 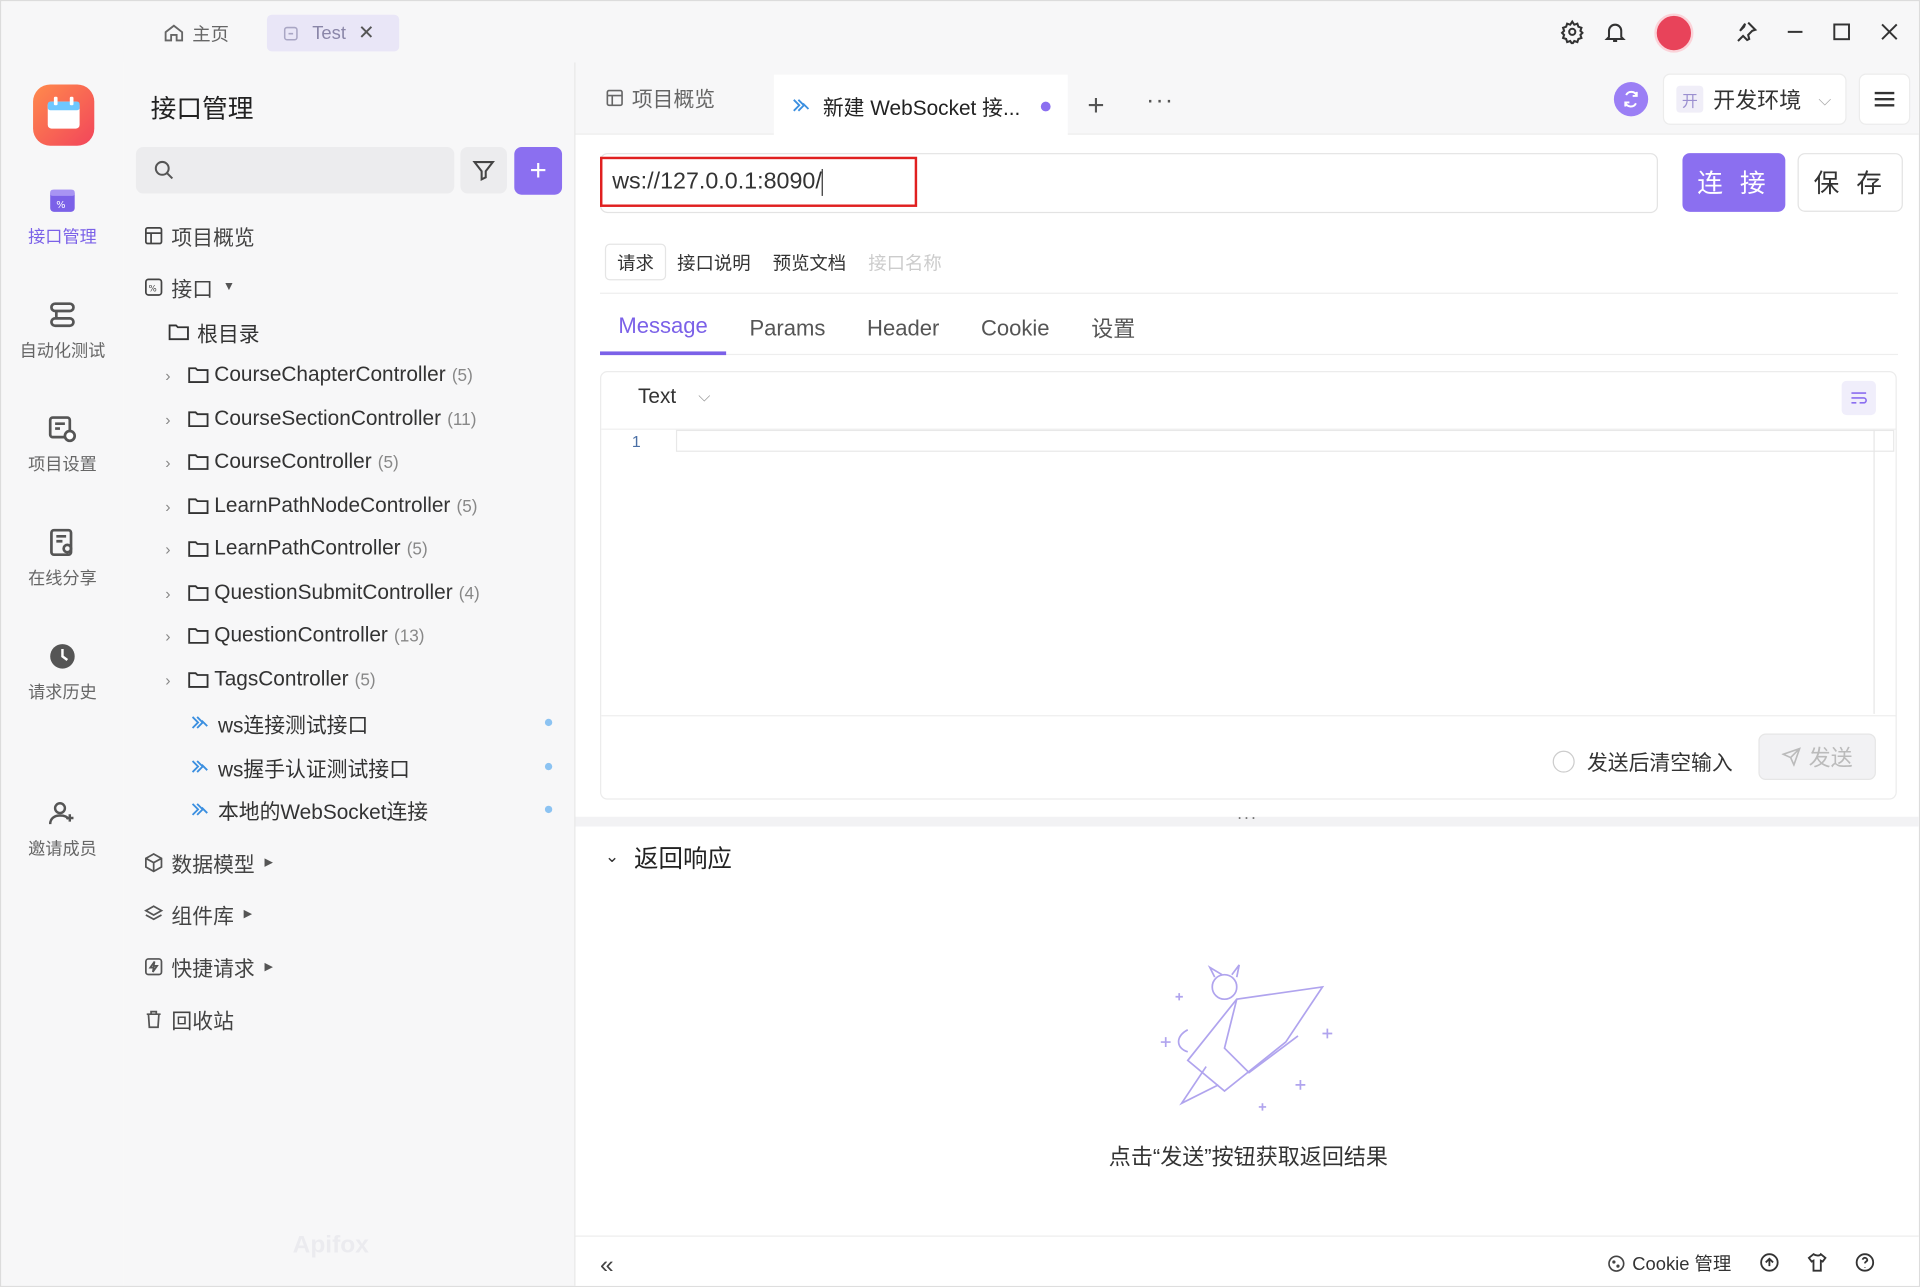 I want to click on more-icon: ···, so click(x=1160, y=101).